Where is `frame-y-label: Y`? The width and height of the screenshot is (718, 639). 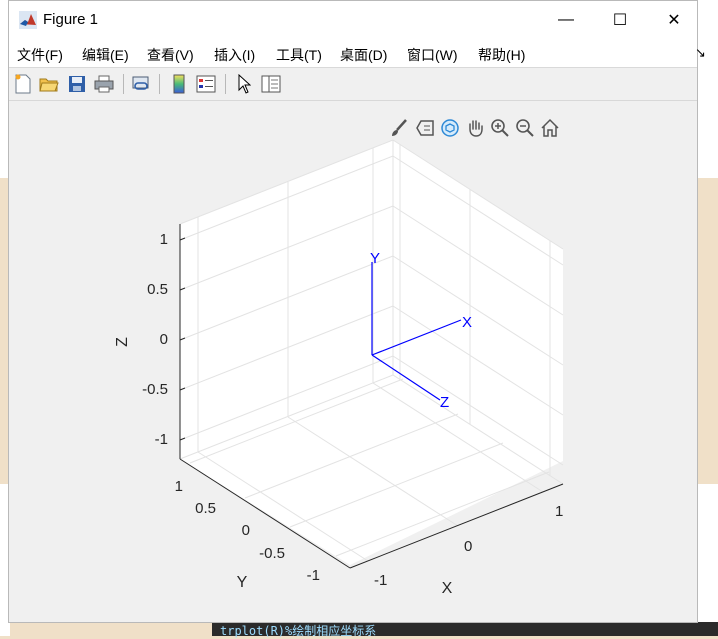 frame-y-label: Y is located at coordinates (375, 258).